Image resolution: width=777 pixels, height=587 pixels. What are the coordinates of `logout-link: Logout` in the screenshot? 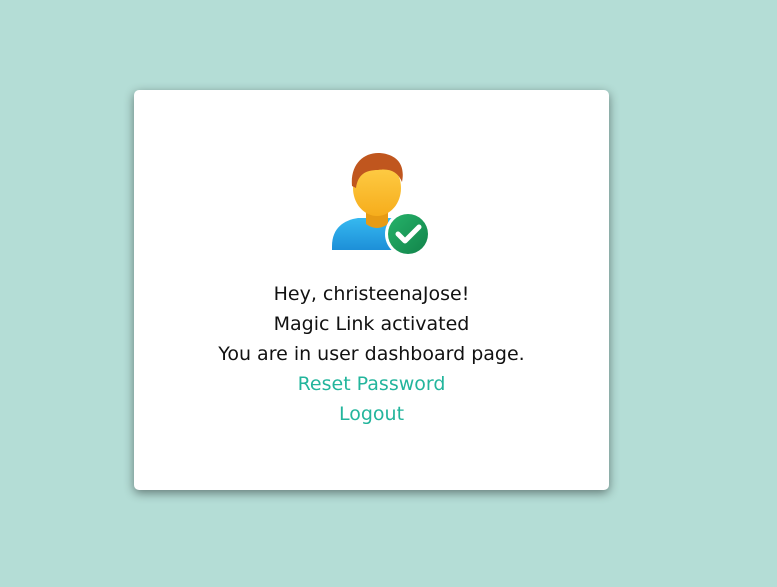 It's located at (371, 414).